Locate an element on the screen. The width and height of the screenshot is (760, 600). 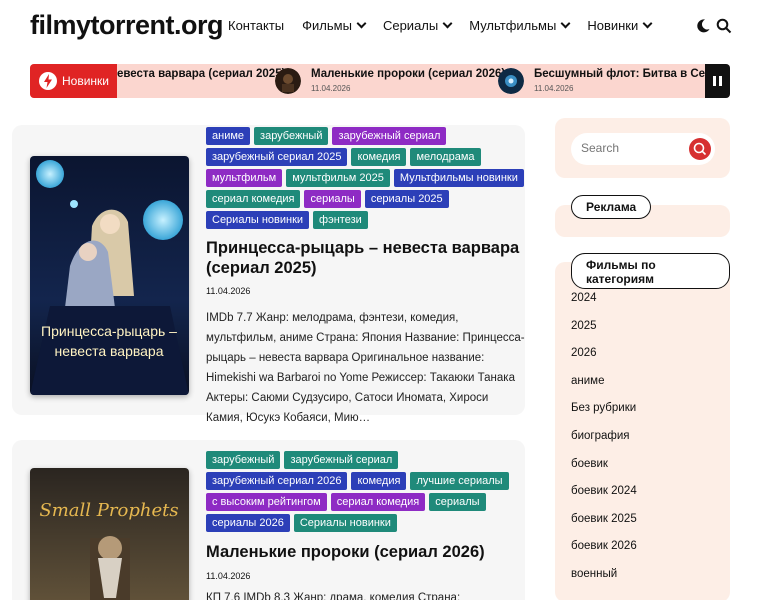
tag-link: сериалы 2025 is located at coordinates (406, 199).